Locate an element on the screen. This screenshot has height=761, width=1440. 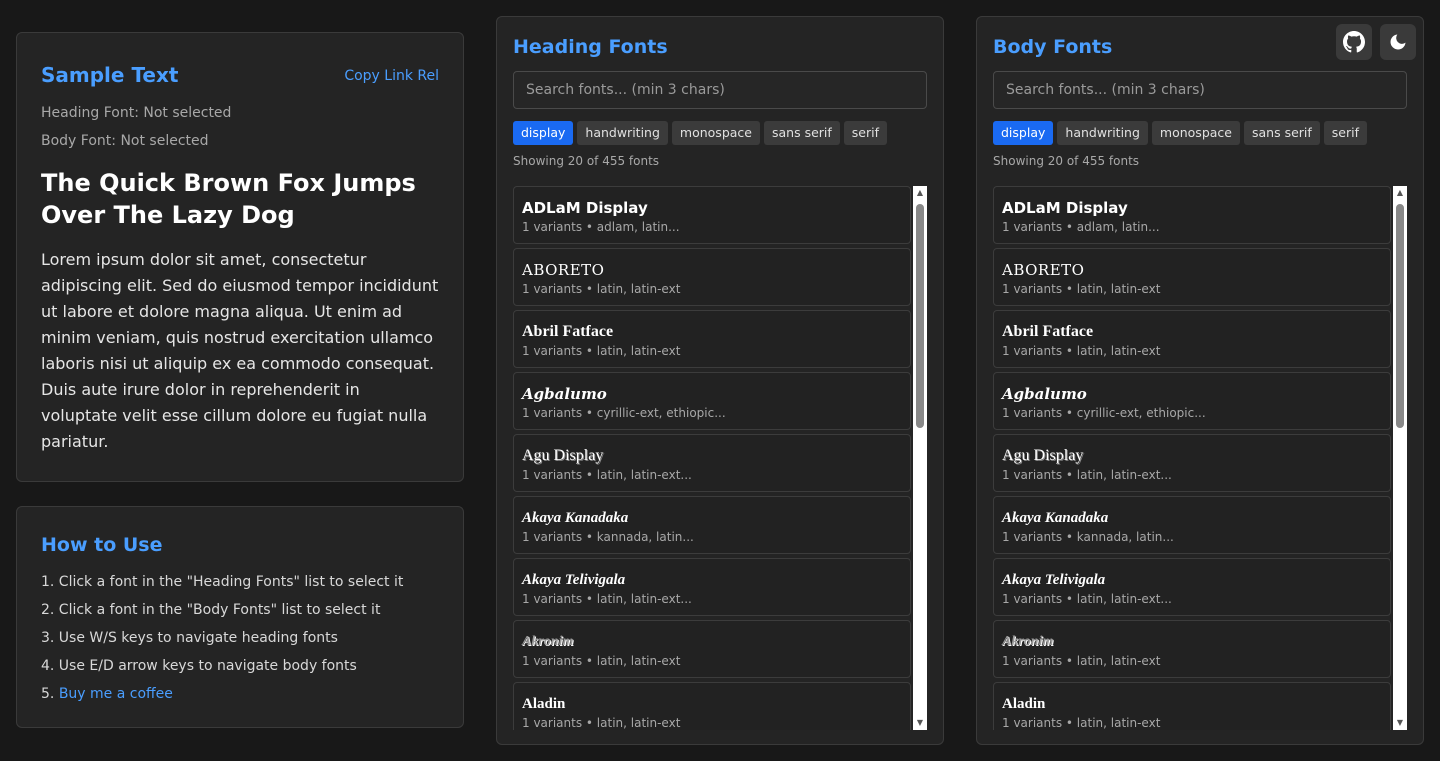
heading-font-list-scrollbar: ▲ ▼ is located at coordinates (920, 458).